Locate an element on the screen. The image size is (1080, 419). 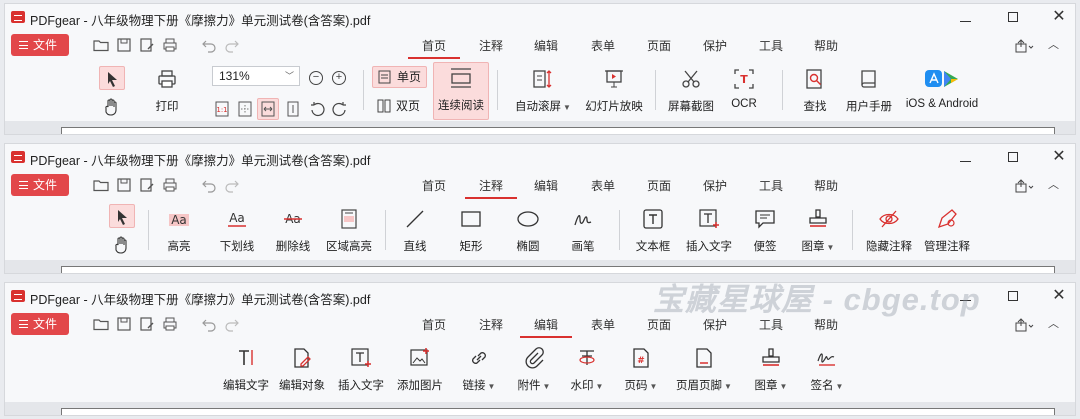
rotate-left-icon is located at coordinates (317, 109).